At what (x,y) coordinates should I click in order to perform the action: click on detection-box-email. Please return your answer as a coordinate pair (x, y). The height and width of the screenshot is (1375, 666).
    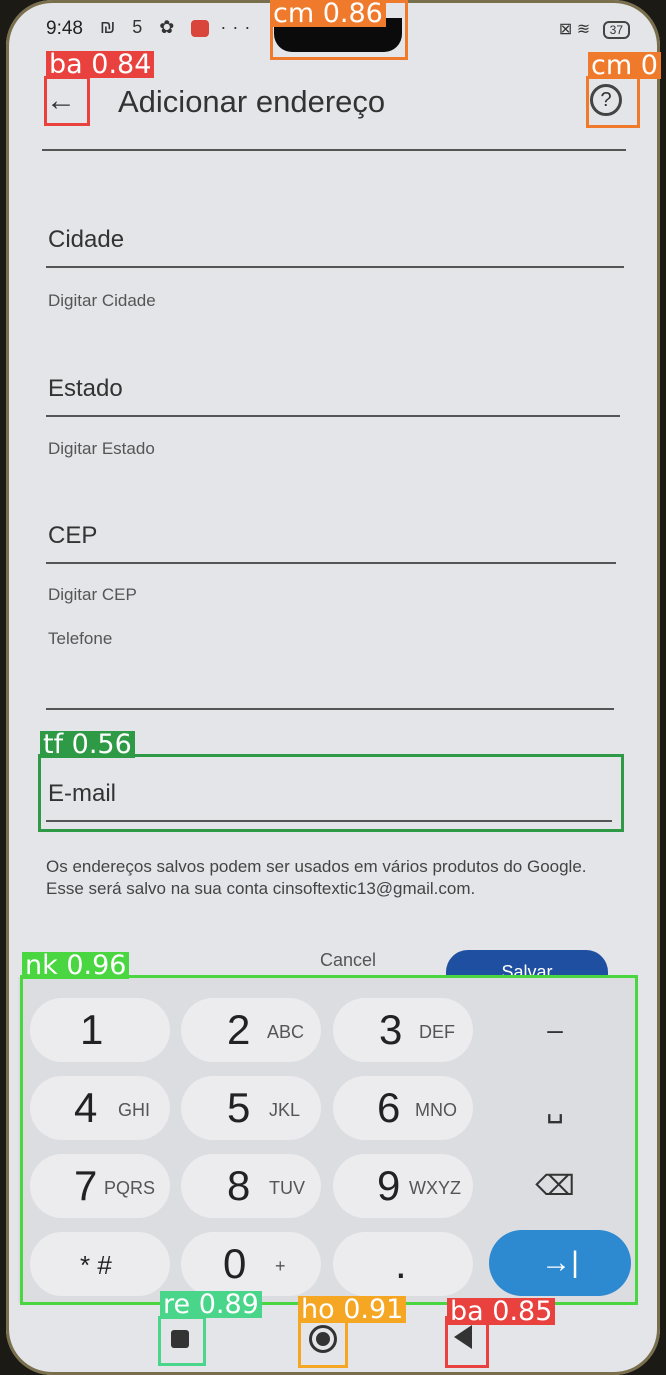
    Looking at the image, I should click on (331, 793).